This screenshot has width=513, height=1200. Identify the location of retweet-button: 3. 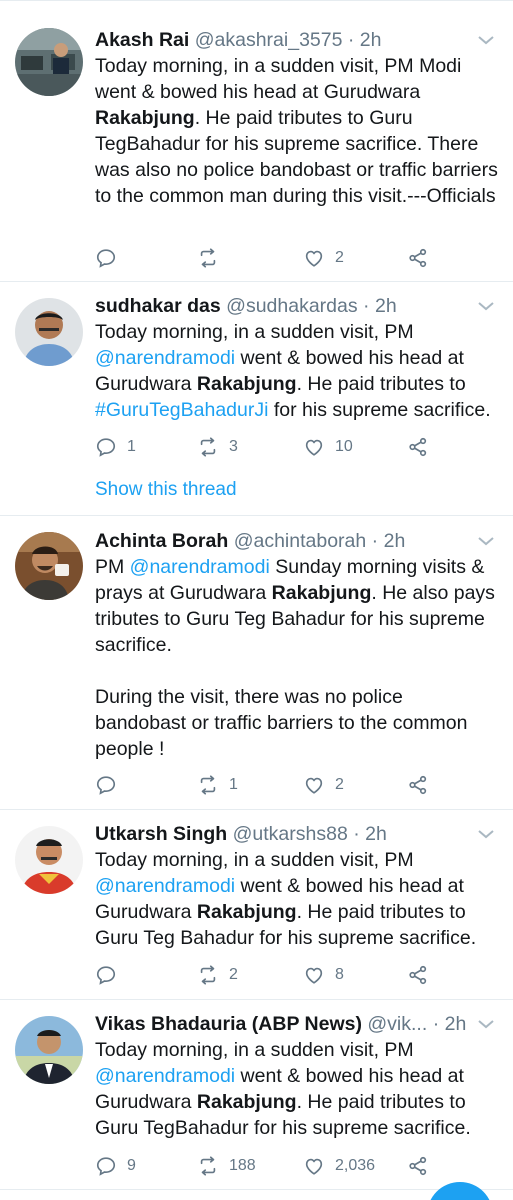
(217, 447).